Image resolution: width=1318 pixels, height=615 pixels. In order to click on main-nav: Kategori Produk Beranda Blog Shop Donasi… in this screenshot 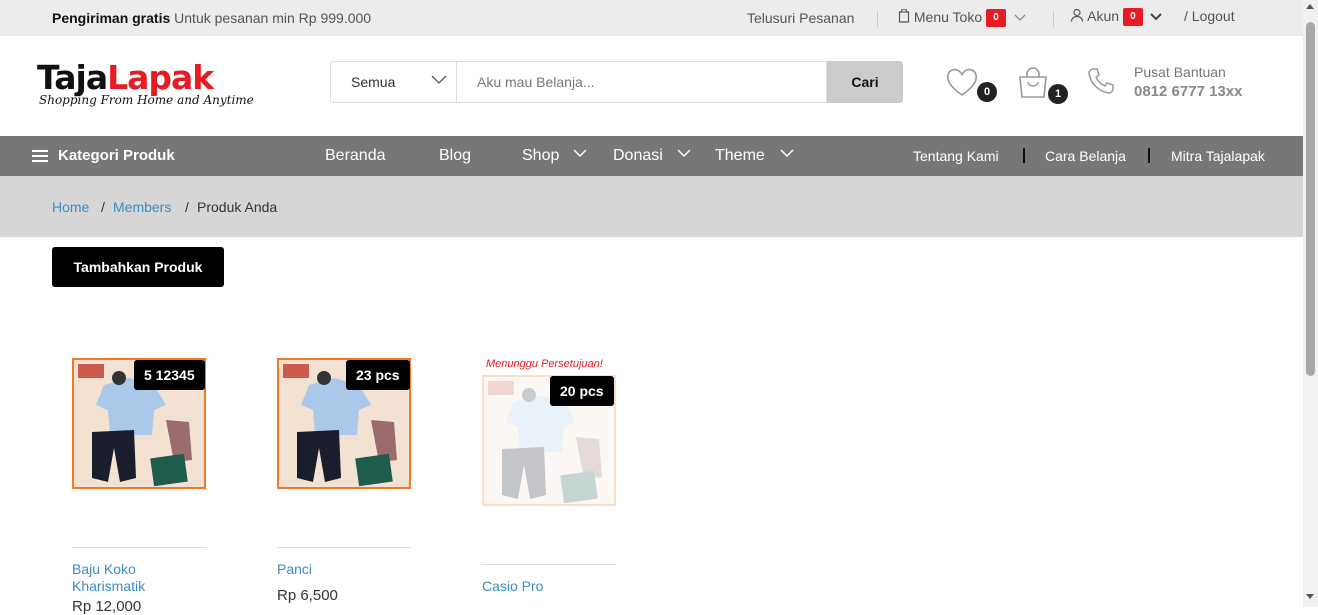, I will do `click(651, 156)`.